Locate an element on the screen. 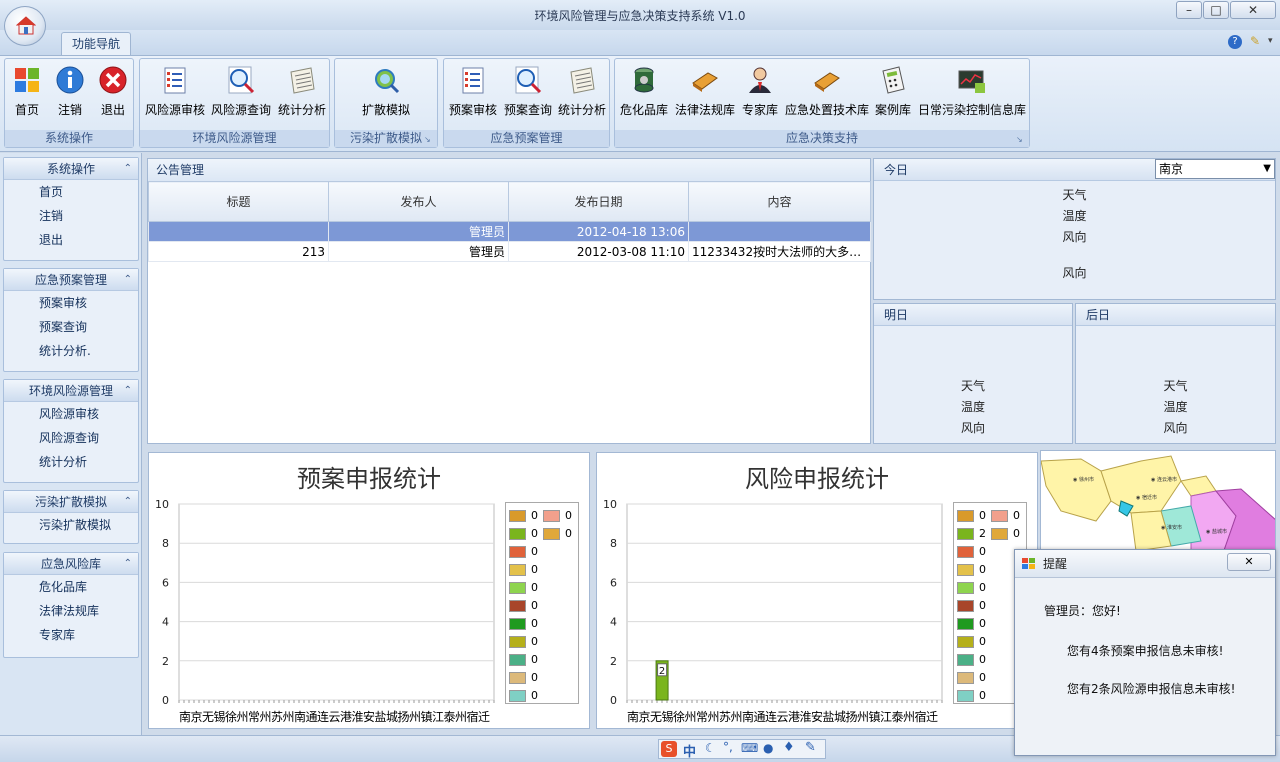  moon-icon: ☾ is located at coordinates (710, 748).